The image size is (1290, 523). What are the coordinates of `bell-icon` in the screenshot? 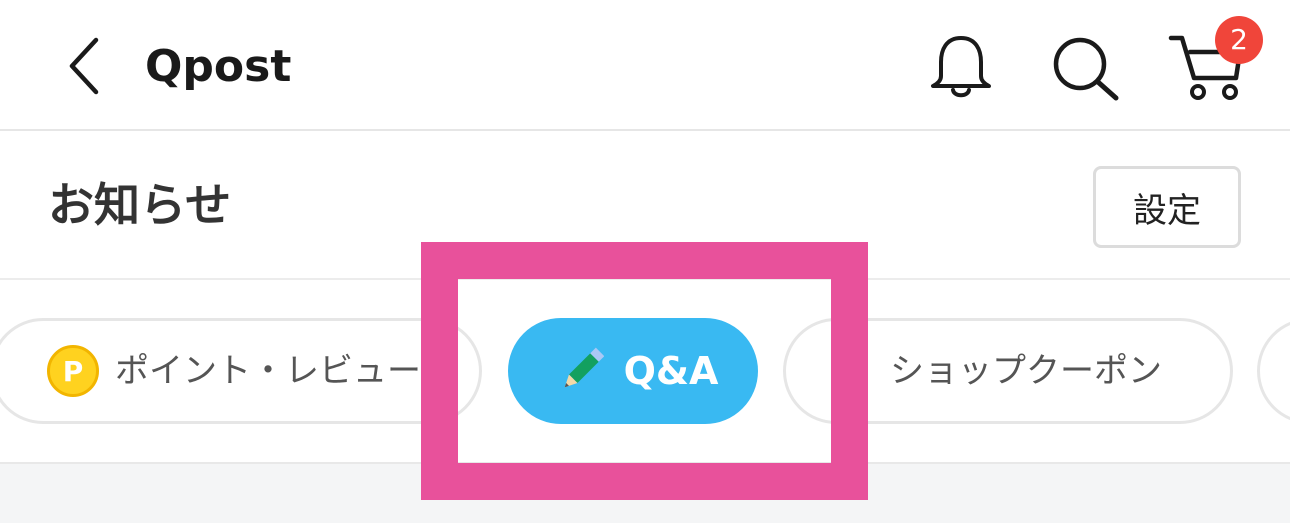 It's located at (961, 67).